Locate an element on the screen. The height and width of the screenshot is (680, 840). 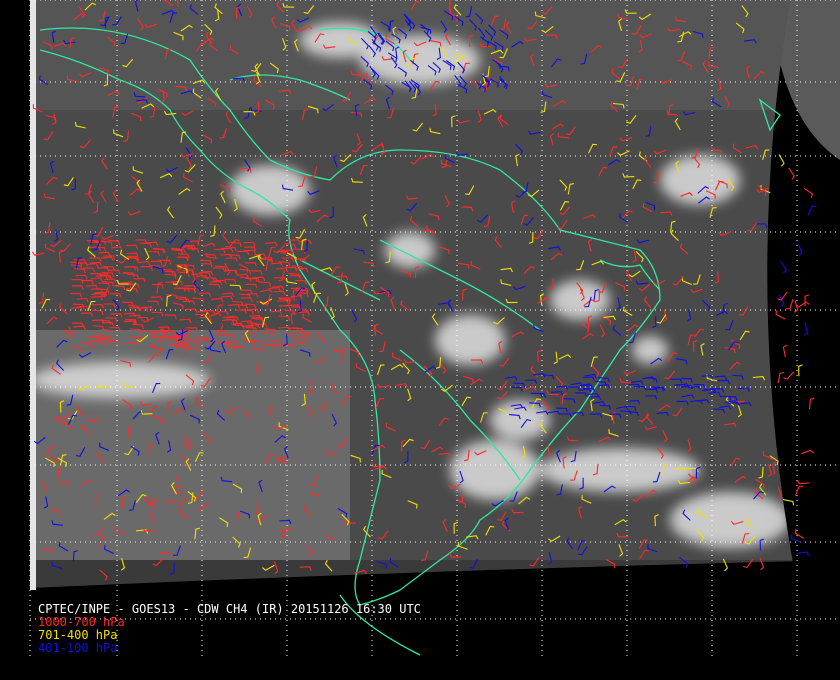
lon-label-90w: 90W is located at coordinates (202, 665).